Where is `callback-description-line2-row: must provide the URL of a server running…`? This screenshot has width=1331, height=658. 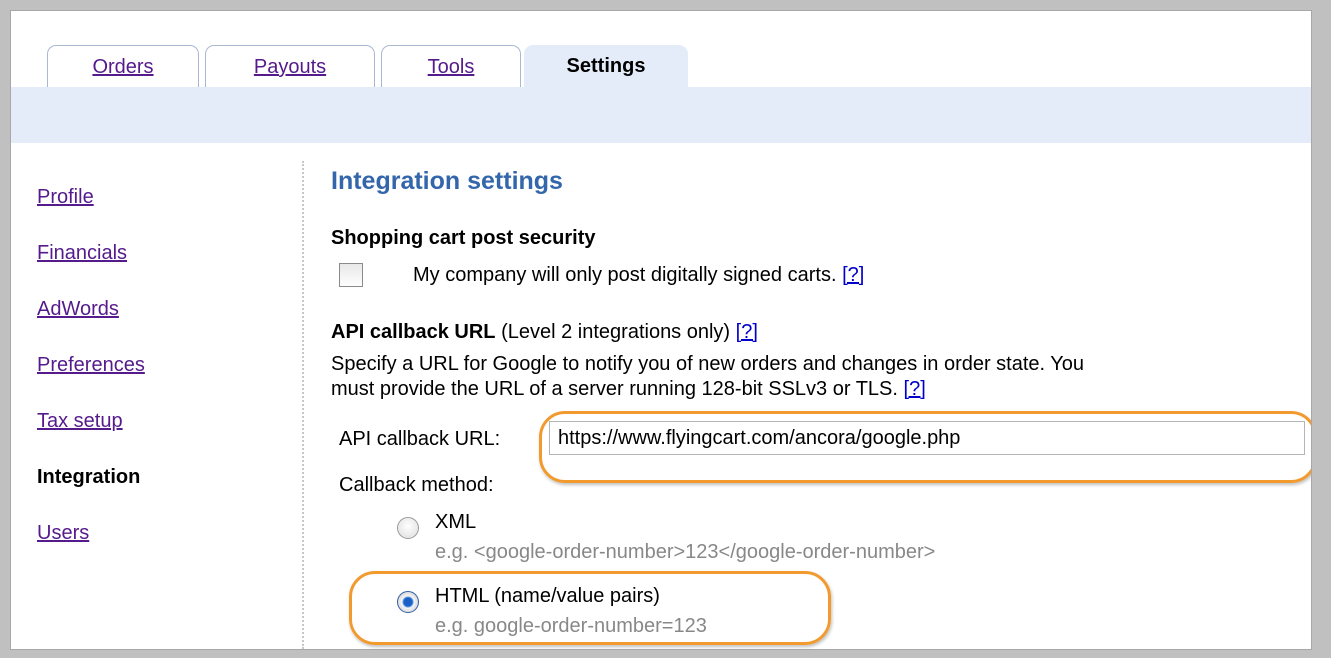
callback-description-line2-row: must provide the URL of a server running… is located at coordinates (806, 389).